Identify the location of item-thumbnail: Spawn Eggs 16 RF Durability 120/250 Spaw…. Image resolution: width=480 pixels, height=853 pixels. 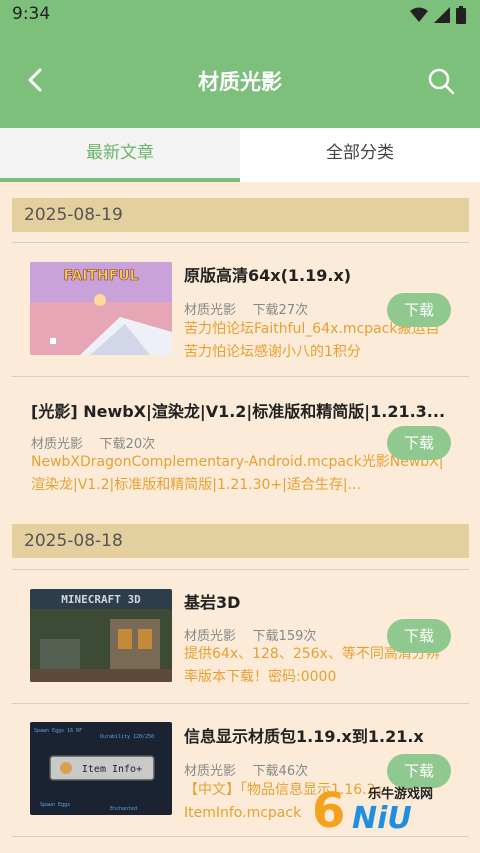
(101, 768).